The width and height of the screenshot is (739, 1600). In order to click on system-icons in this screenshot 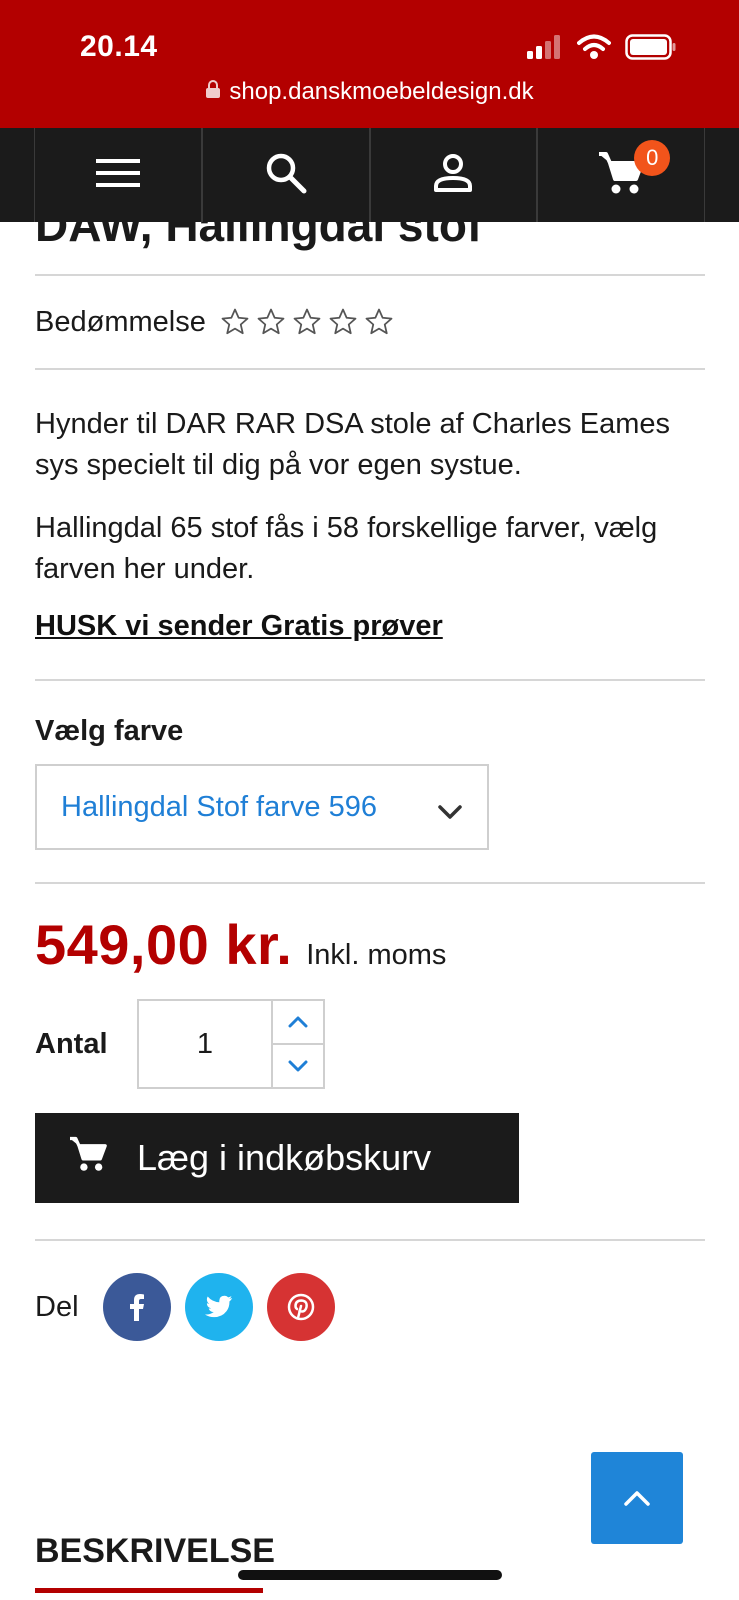, I will do `click(602, 49)`.